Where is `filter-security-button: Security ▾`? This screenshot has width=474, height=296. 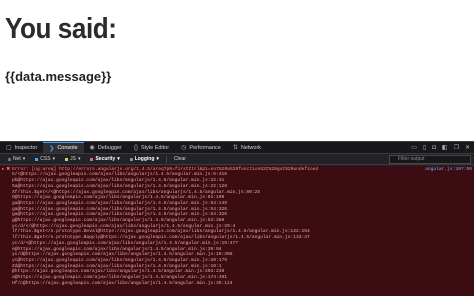
filter-security-button: Security ▾ is located at coordinates (104, 159).